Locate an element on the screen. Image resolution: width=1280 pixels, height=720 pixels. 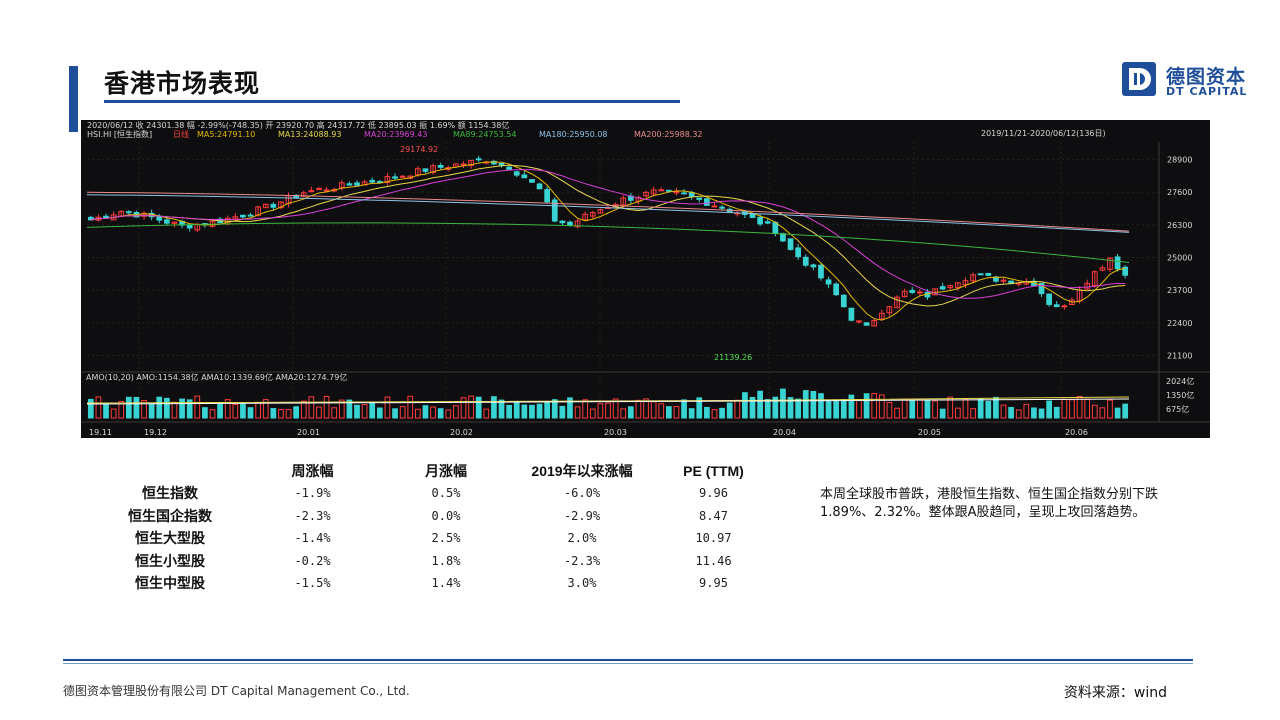
row-name: 恒生中型股 is located at coordinates (170, 584).